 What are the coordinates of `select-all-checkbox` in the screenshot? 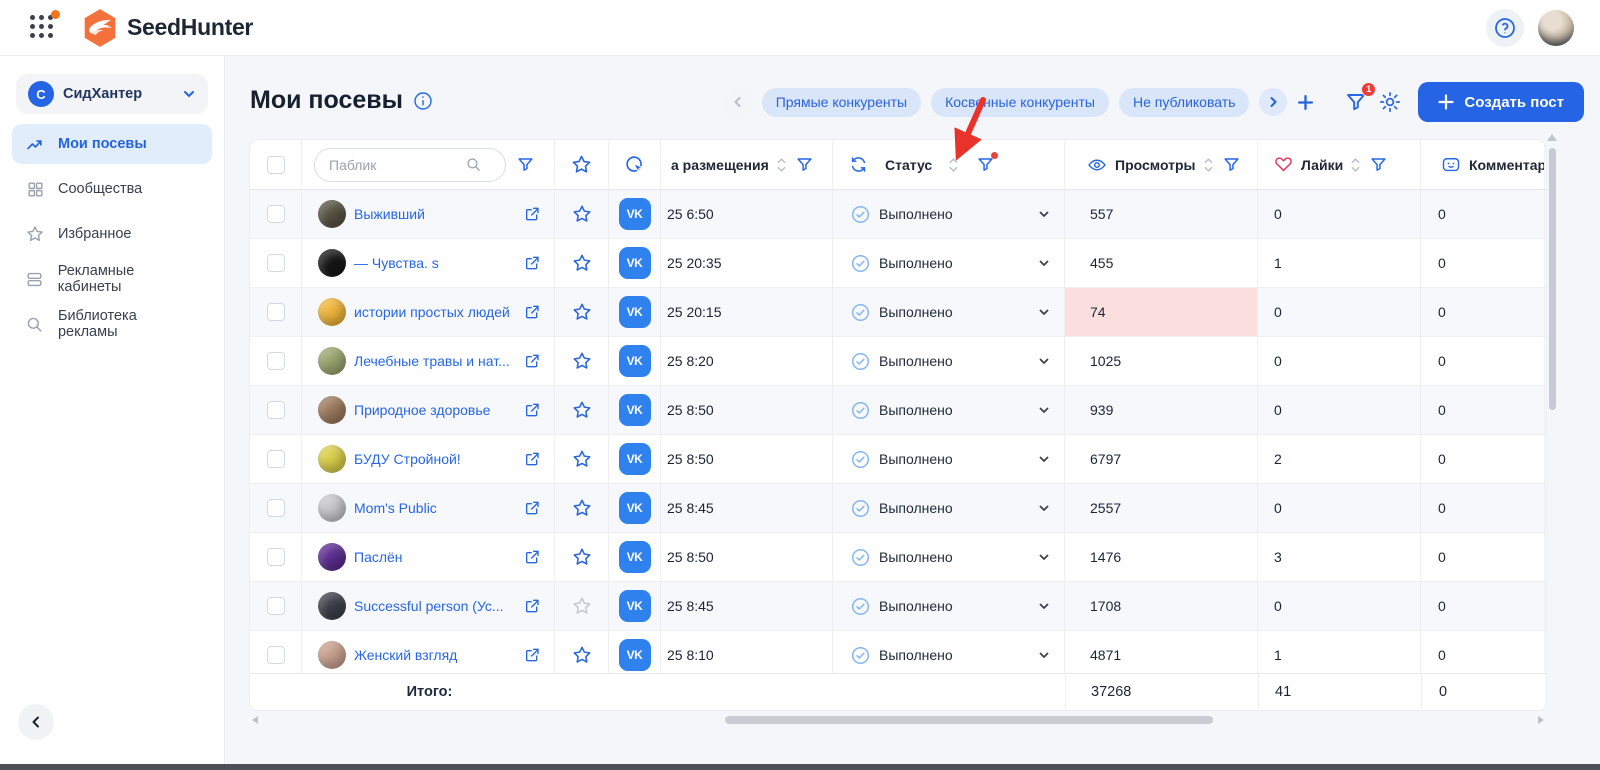 It's located at (275, 164).